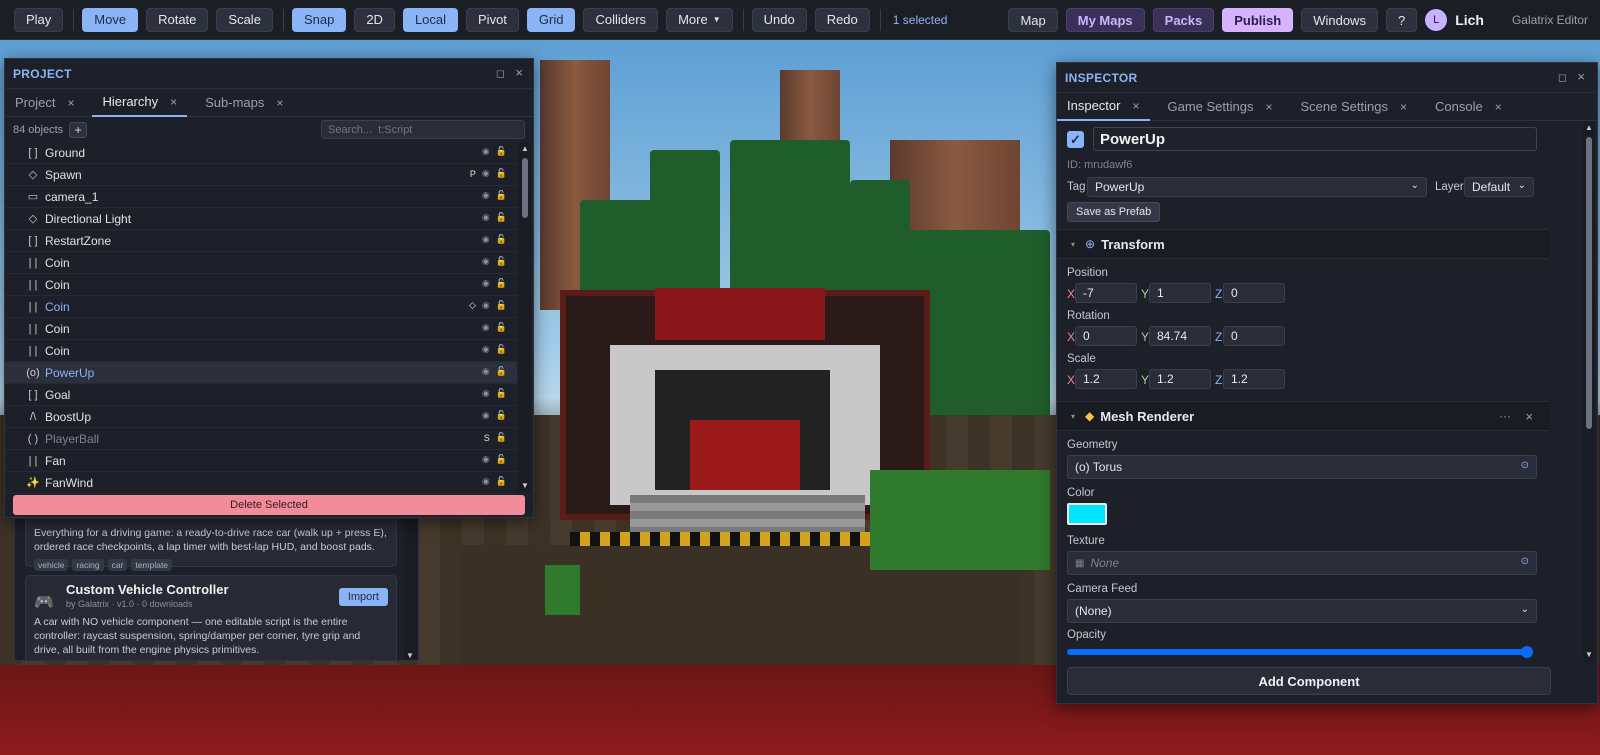 The image size is (1600, 755). I want to click on position-y-field: 1, so click(1180, 293).